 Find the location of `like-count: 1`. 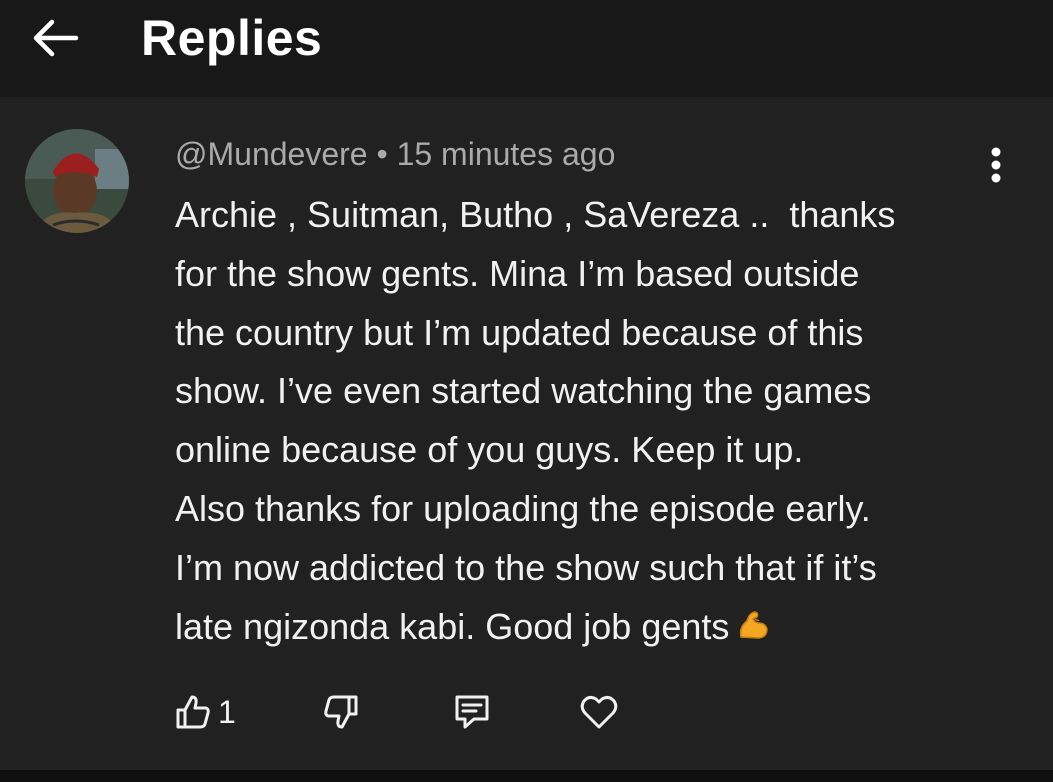

like-count: 1 is located at coordinates (227, 711).